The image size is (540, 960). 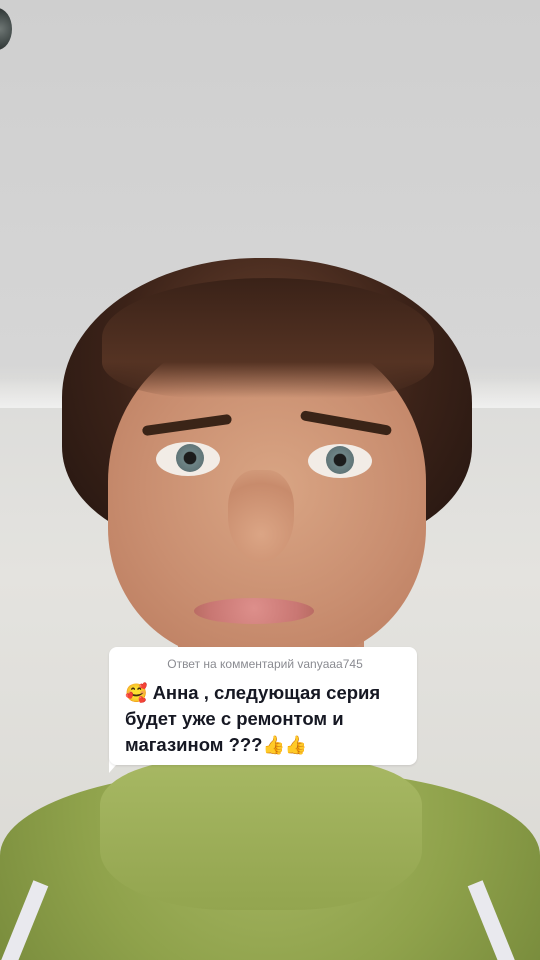 I want to click on right-eye, so click(x=340, y=461).